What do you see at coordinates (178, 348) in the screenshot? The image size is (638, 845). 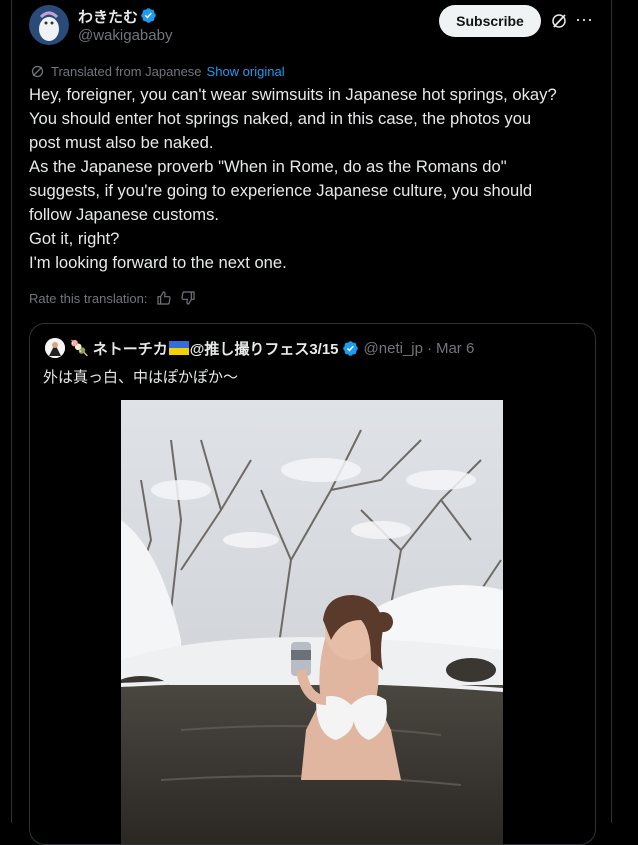 I see `ukraine-flag-icon` at bounding box center [178, 348].